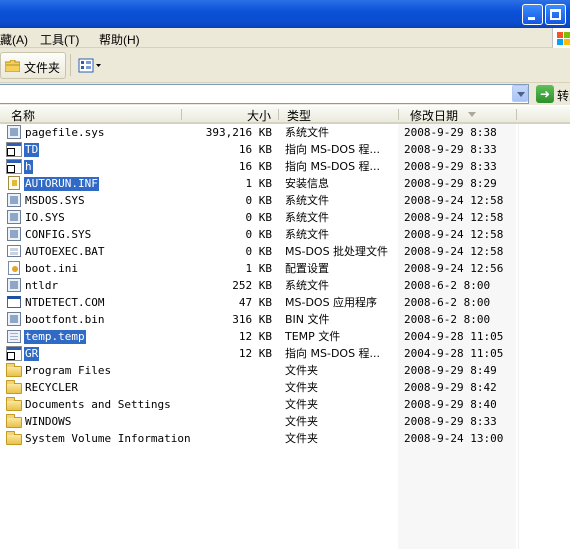 This screenshot has width=570, height=549. What do you see at coordinates (32, 354) in the screenshot?
I see `file-name: GR` at bounding box center [32, 354].